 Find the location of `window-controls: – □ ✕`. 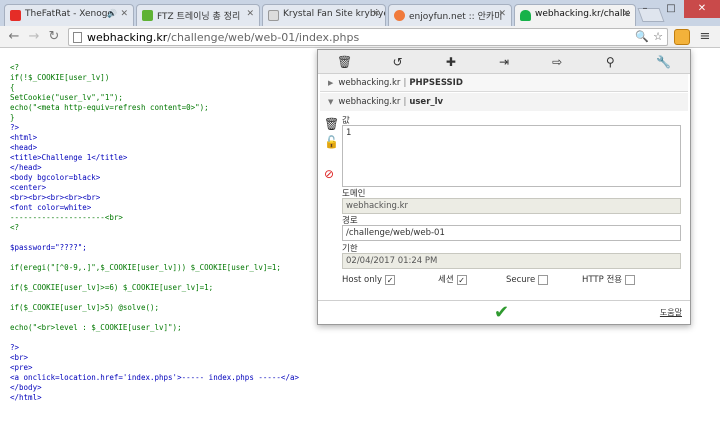

window-controls: – □ ✕ is located at coordinates (676, 9).